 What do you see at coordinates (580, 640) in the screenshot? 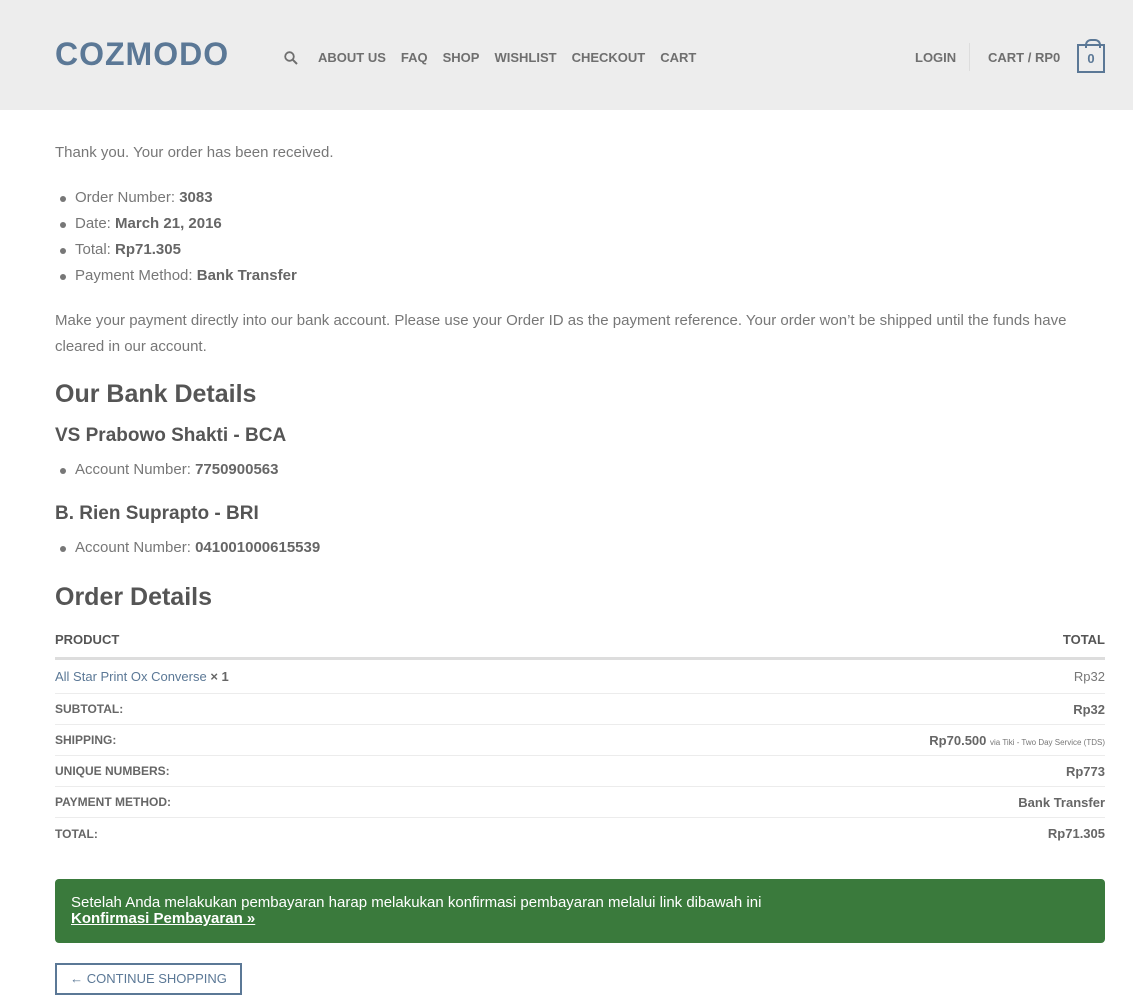
I see `table-header: PRODUCT TOTAL` at bounding box center [580, 640].